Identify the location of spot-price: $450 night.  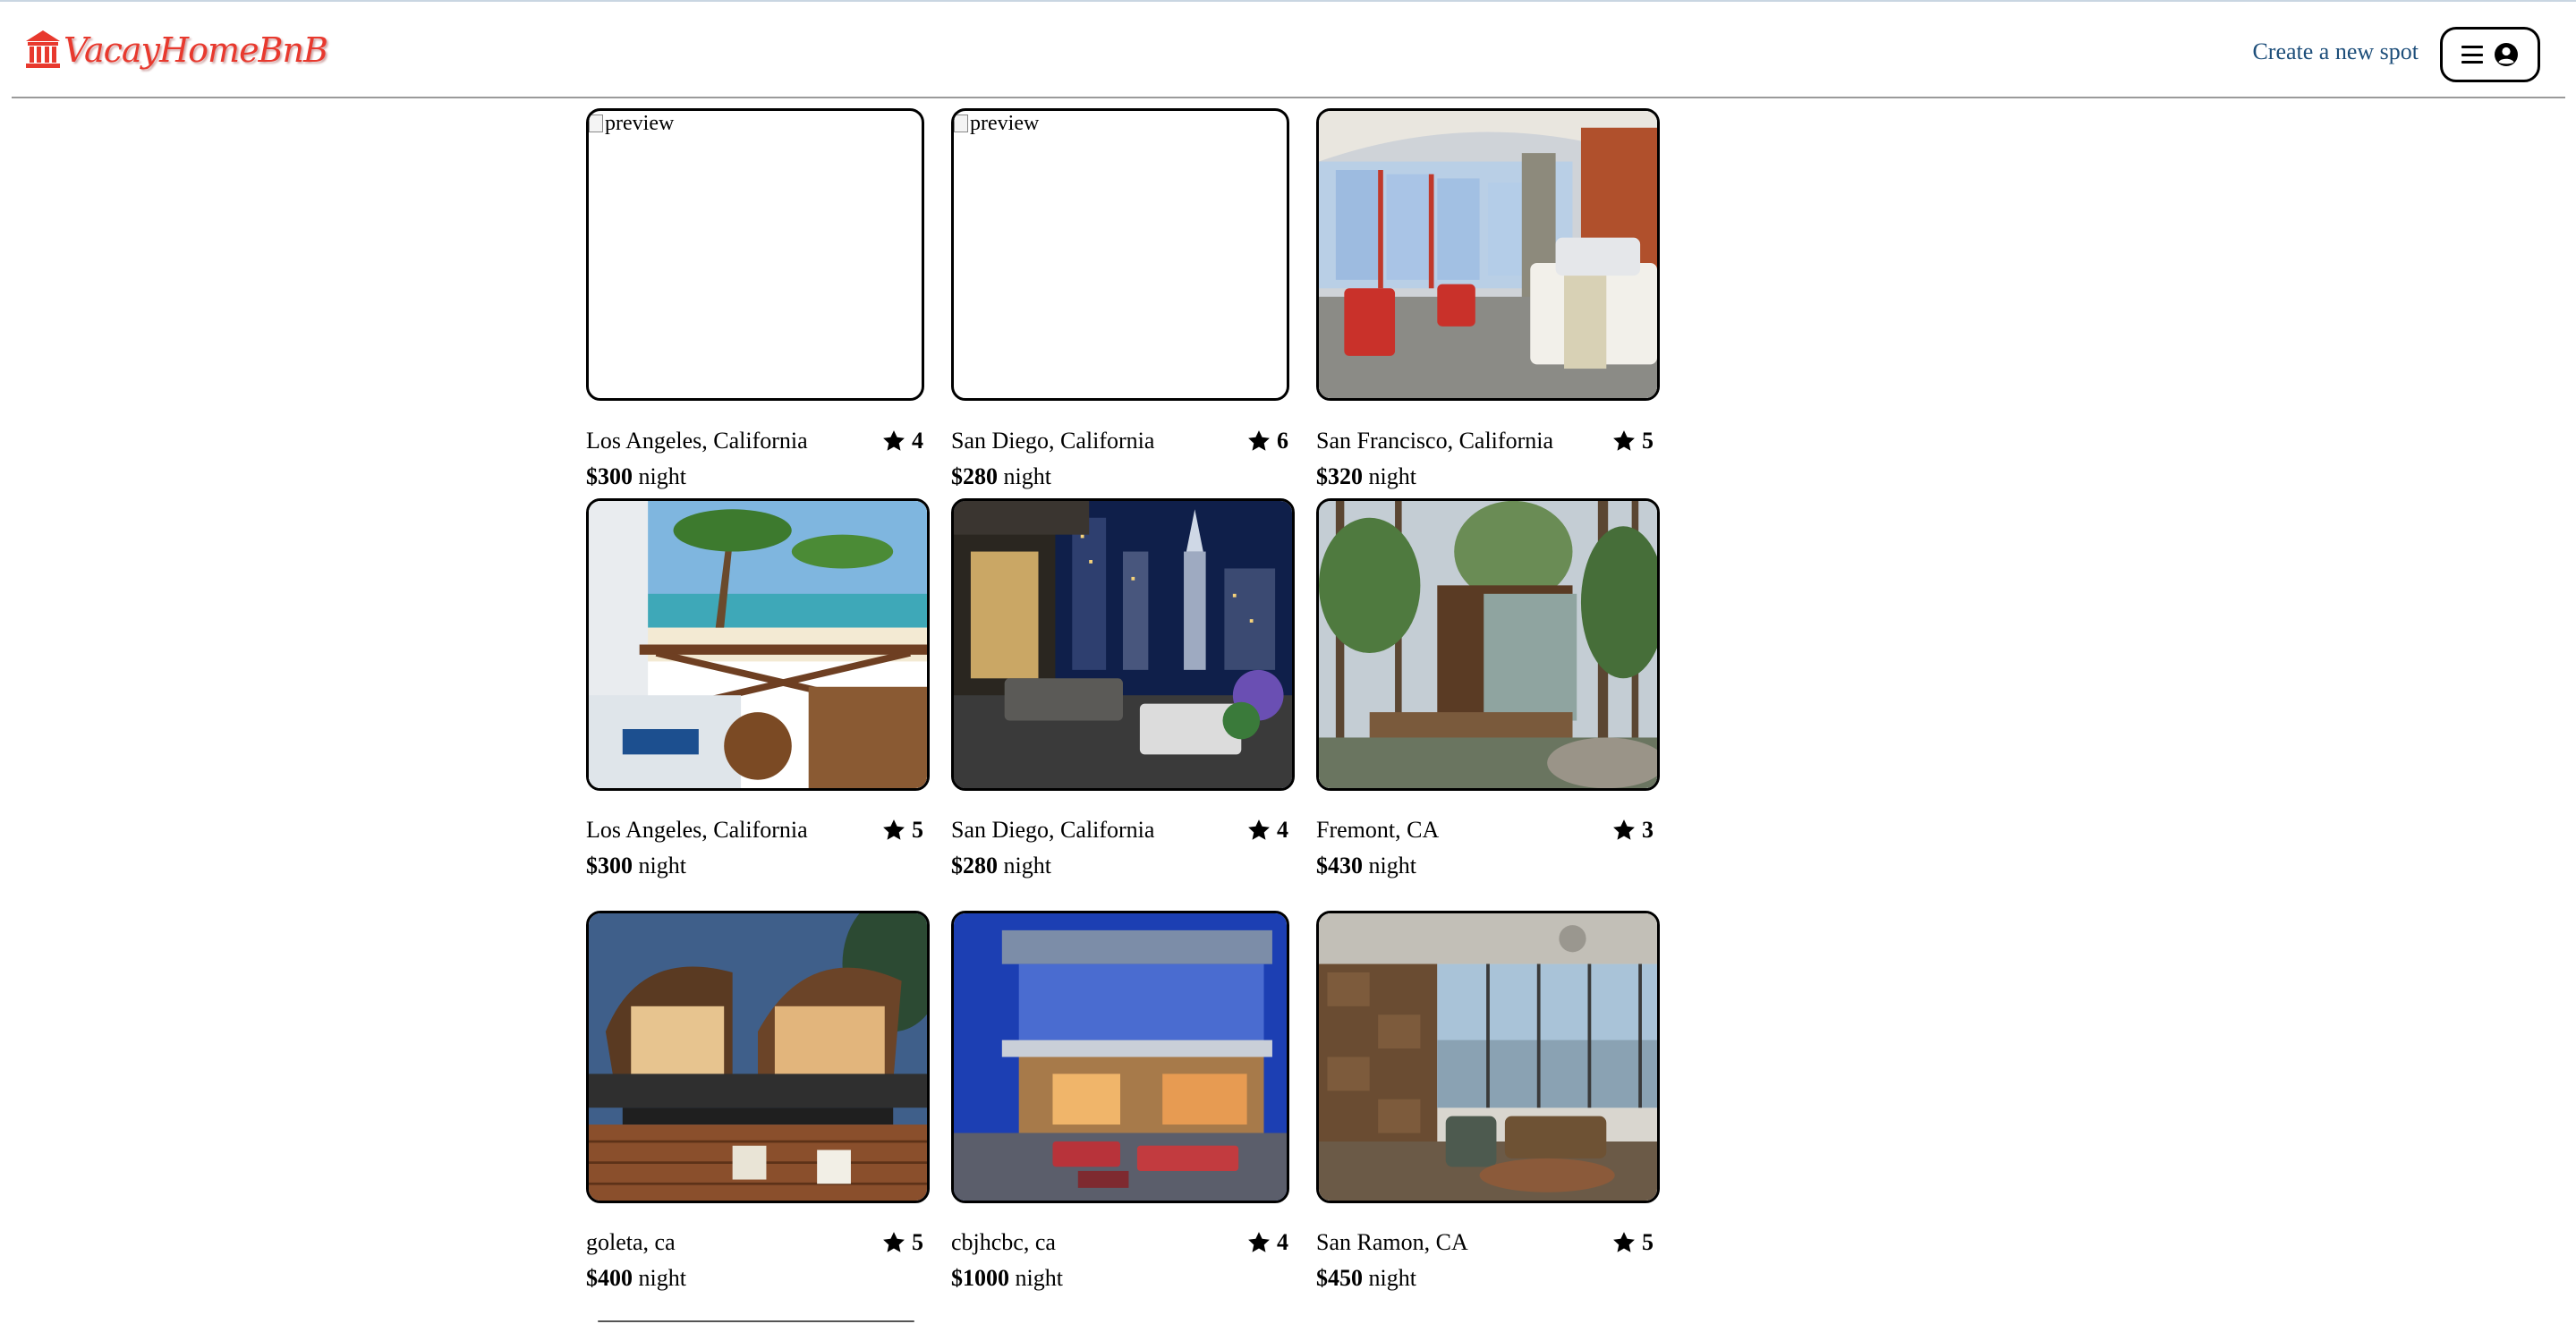
(1366, 1278).